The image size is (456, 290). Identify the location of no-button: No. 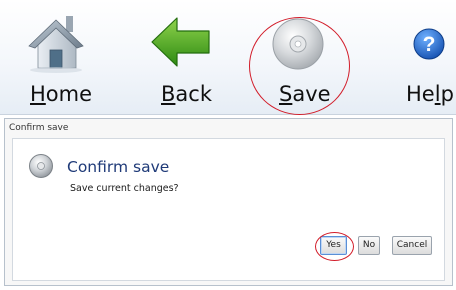
(369, 245).